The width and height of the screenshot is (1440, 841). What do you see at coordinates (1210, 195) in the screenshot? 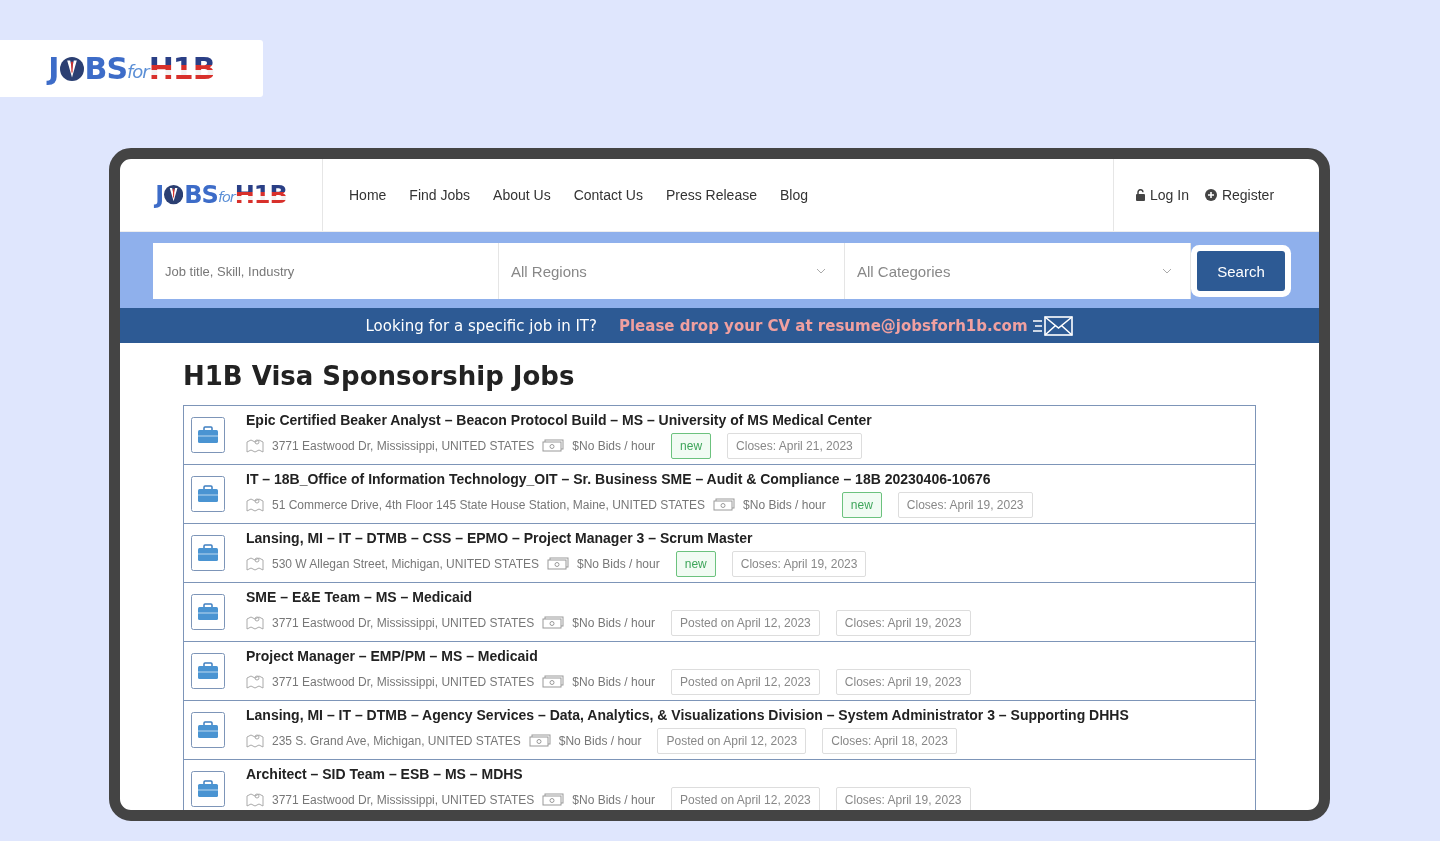
I see `plus-circle-icon` at bounding box center [1210, 195].